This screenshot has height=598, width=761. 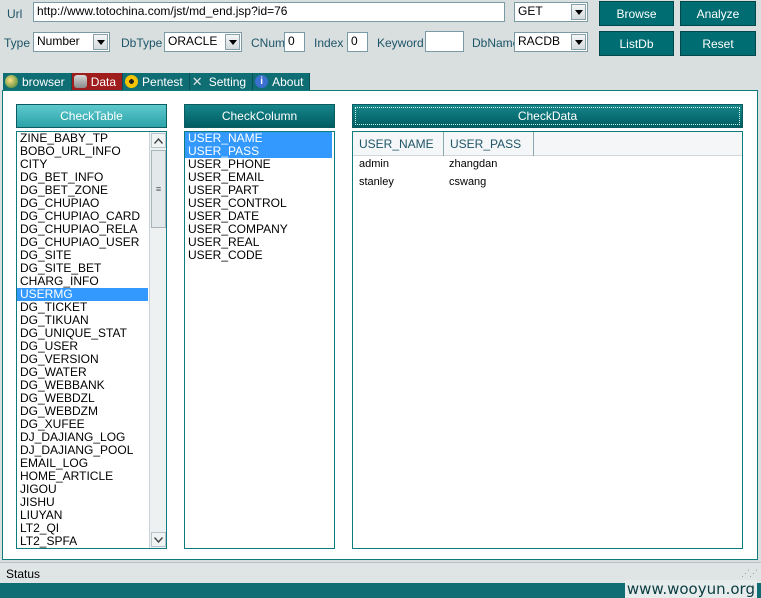 I want to click on dbtype-select: ORACLE, so click(x=203, y=42).